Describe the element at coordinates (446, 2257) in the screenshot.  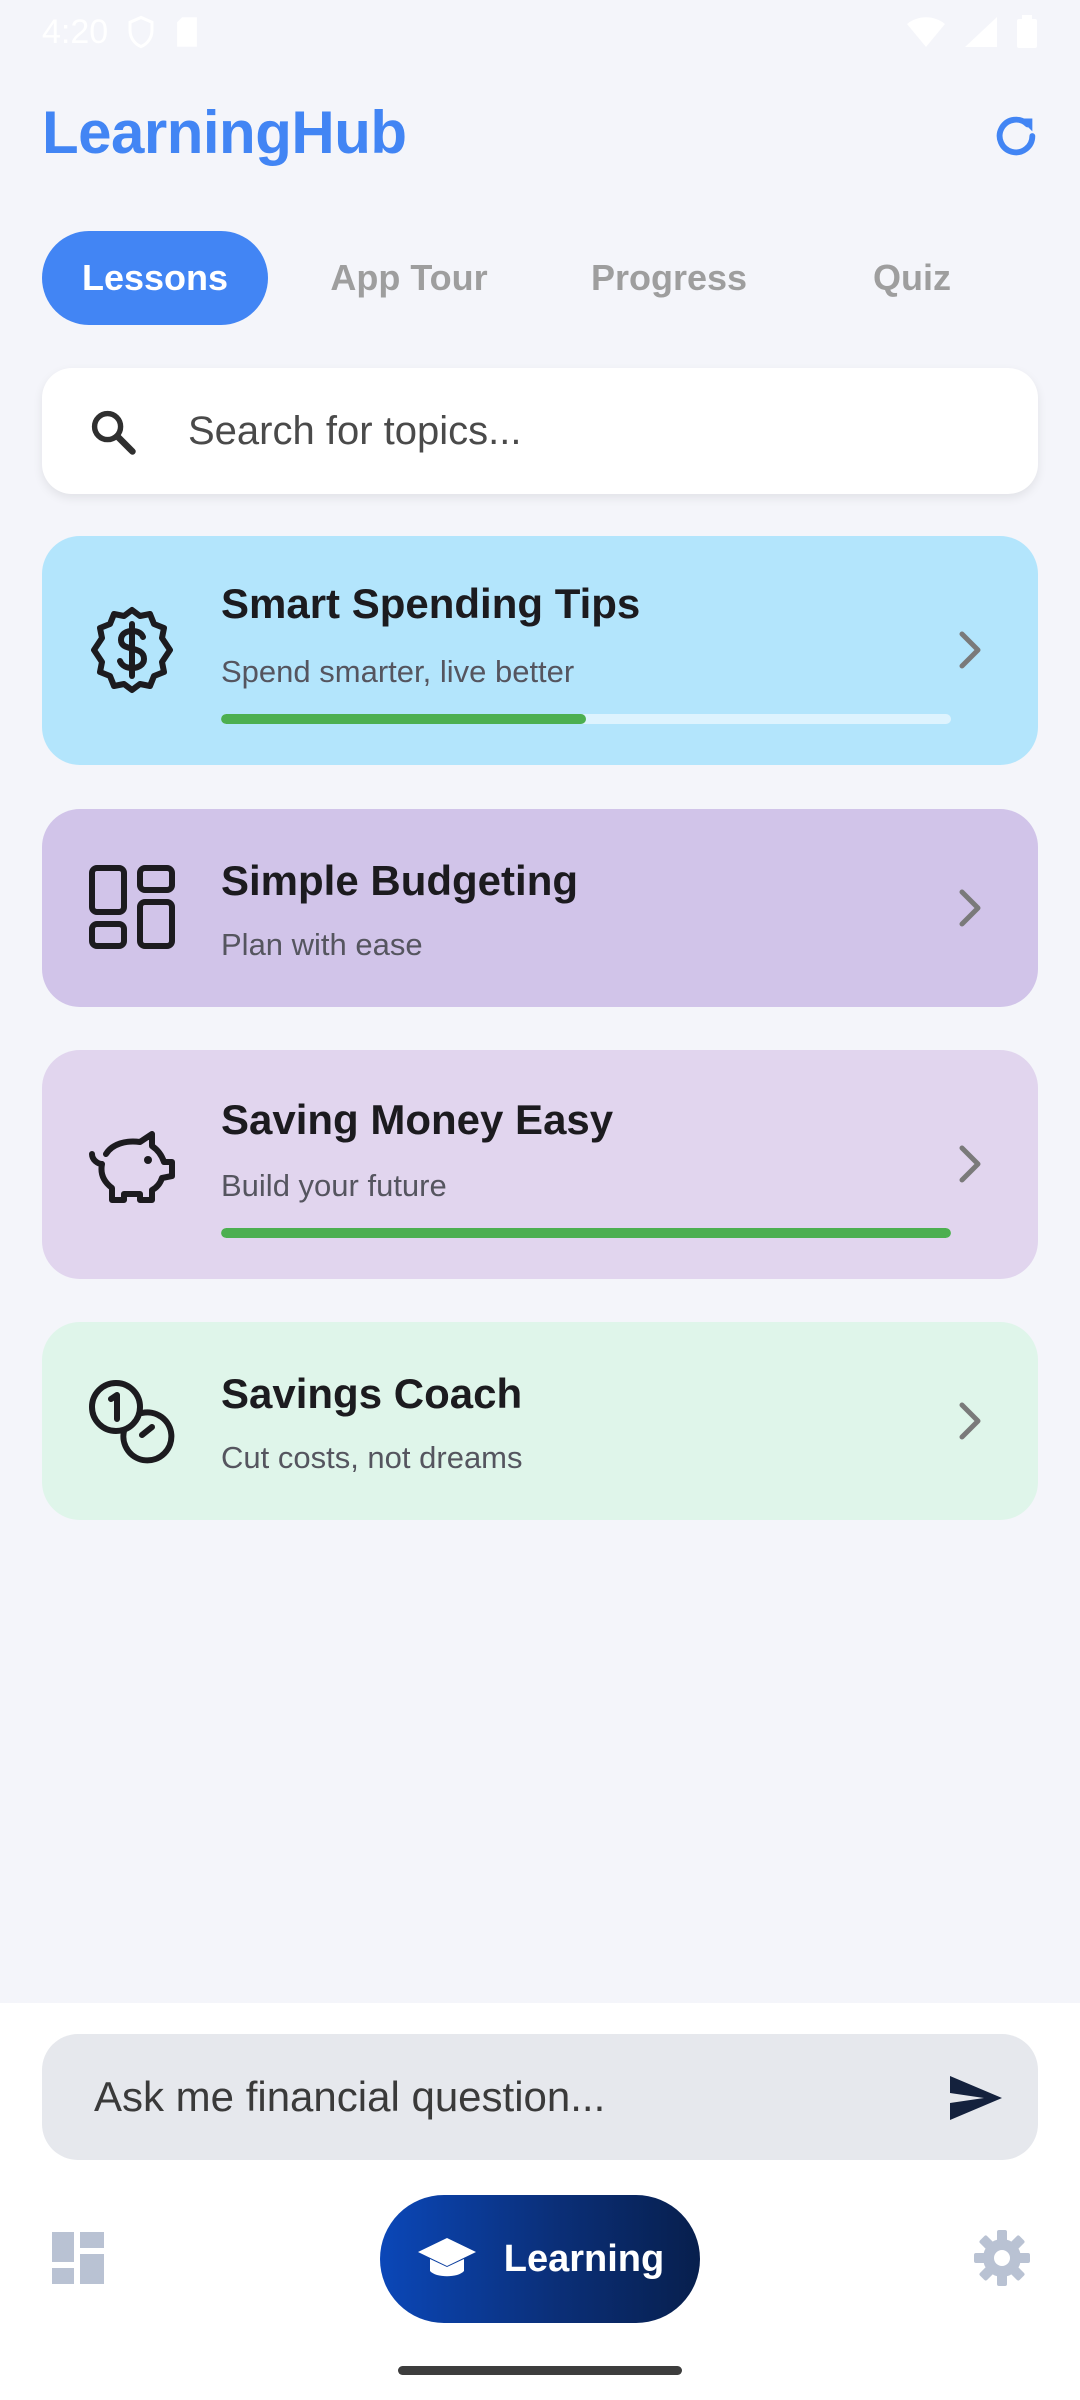
I see `graduation-cap-icon` at that location.